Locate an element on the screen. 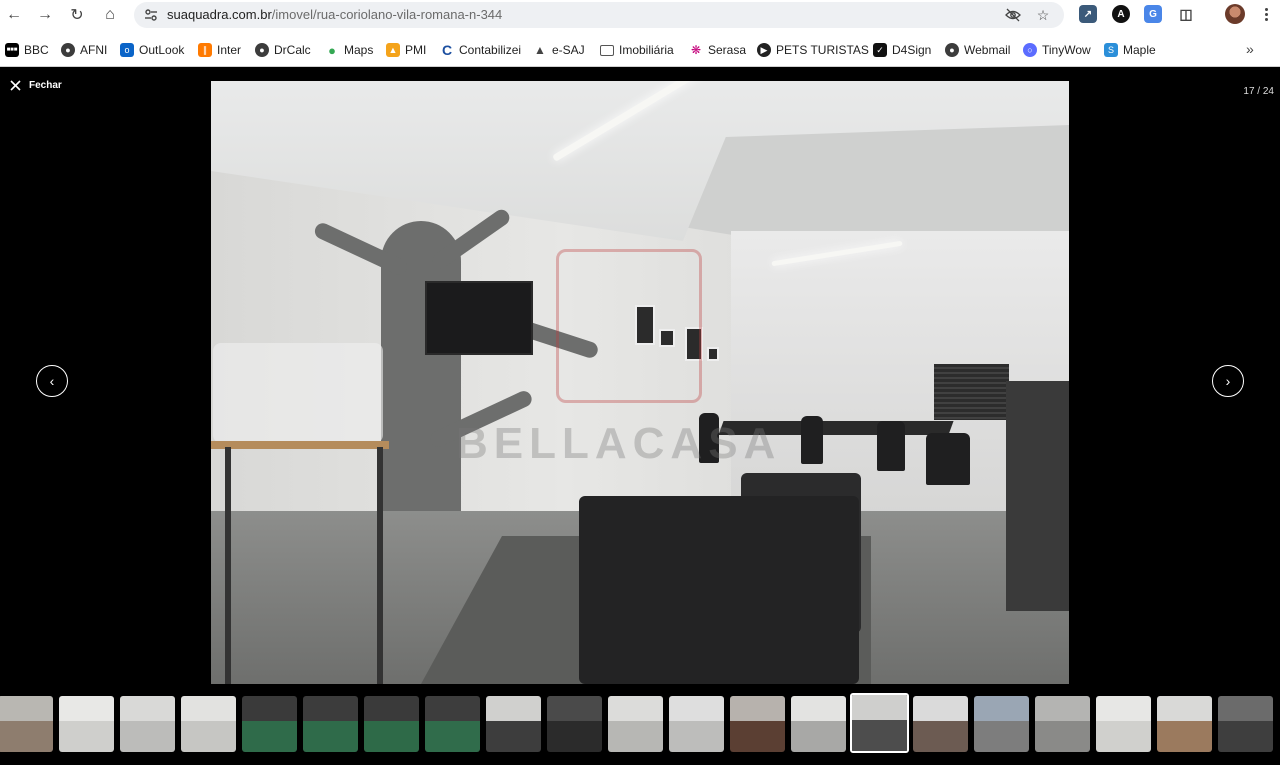 The width and height of the screenshot is (1280, 765). translate-icon: G is located at coordinates (1153, 14).